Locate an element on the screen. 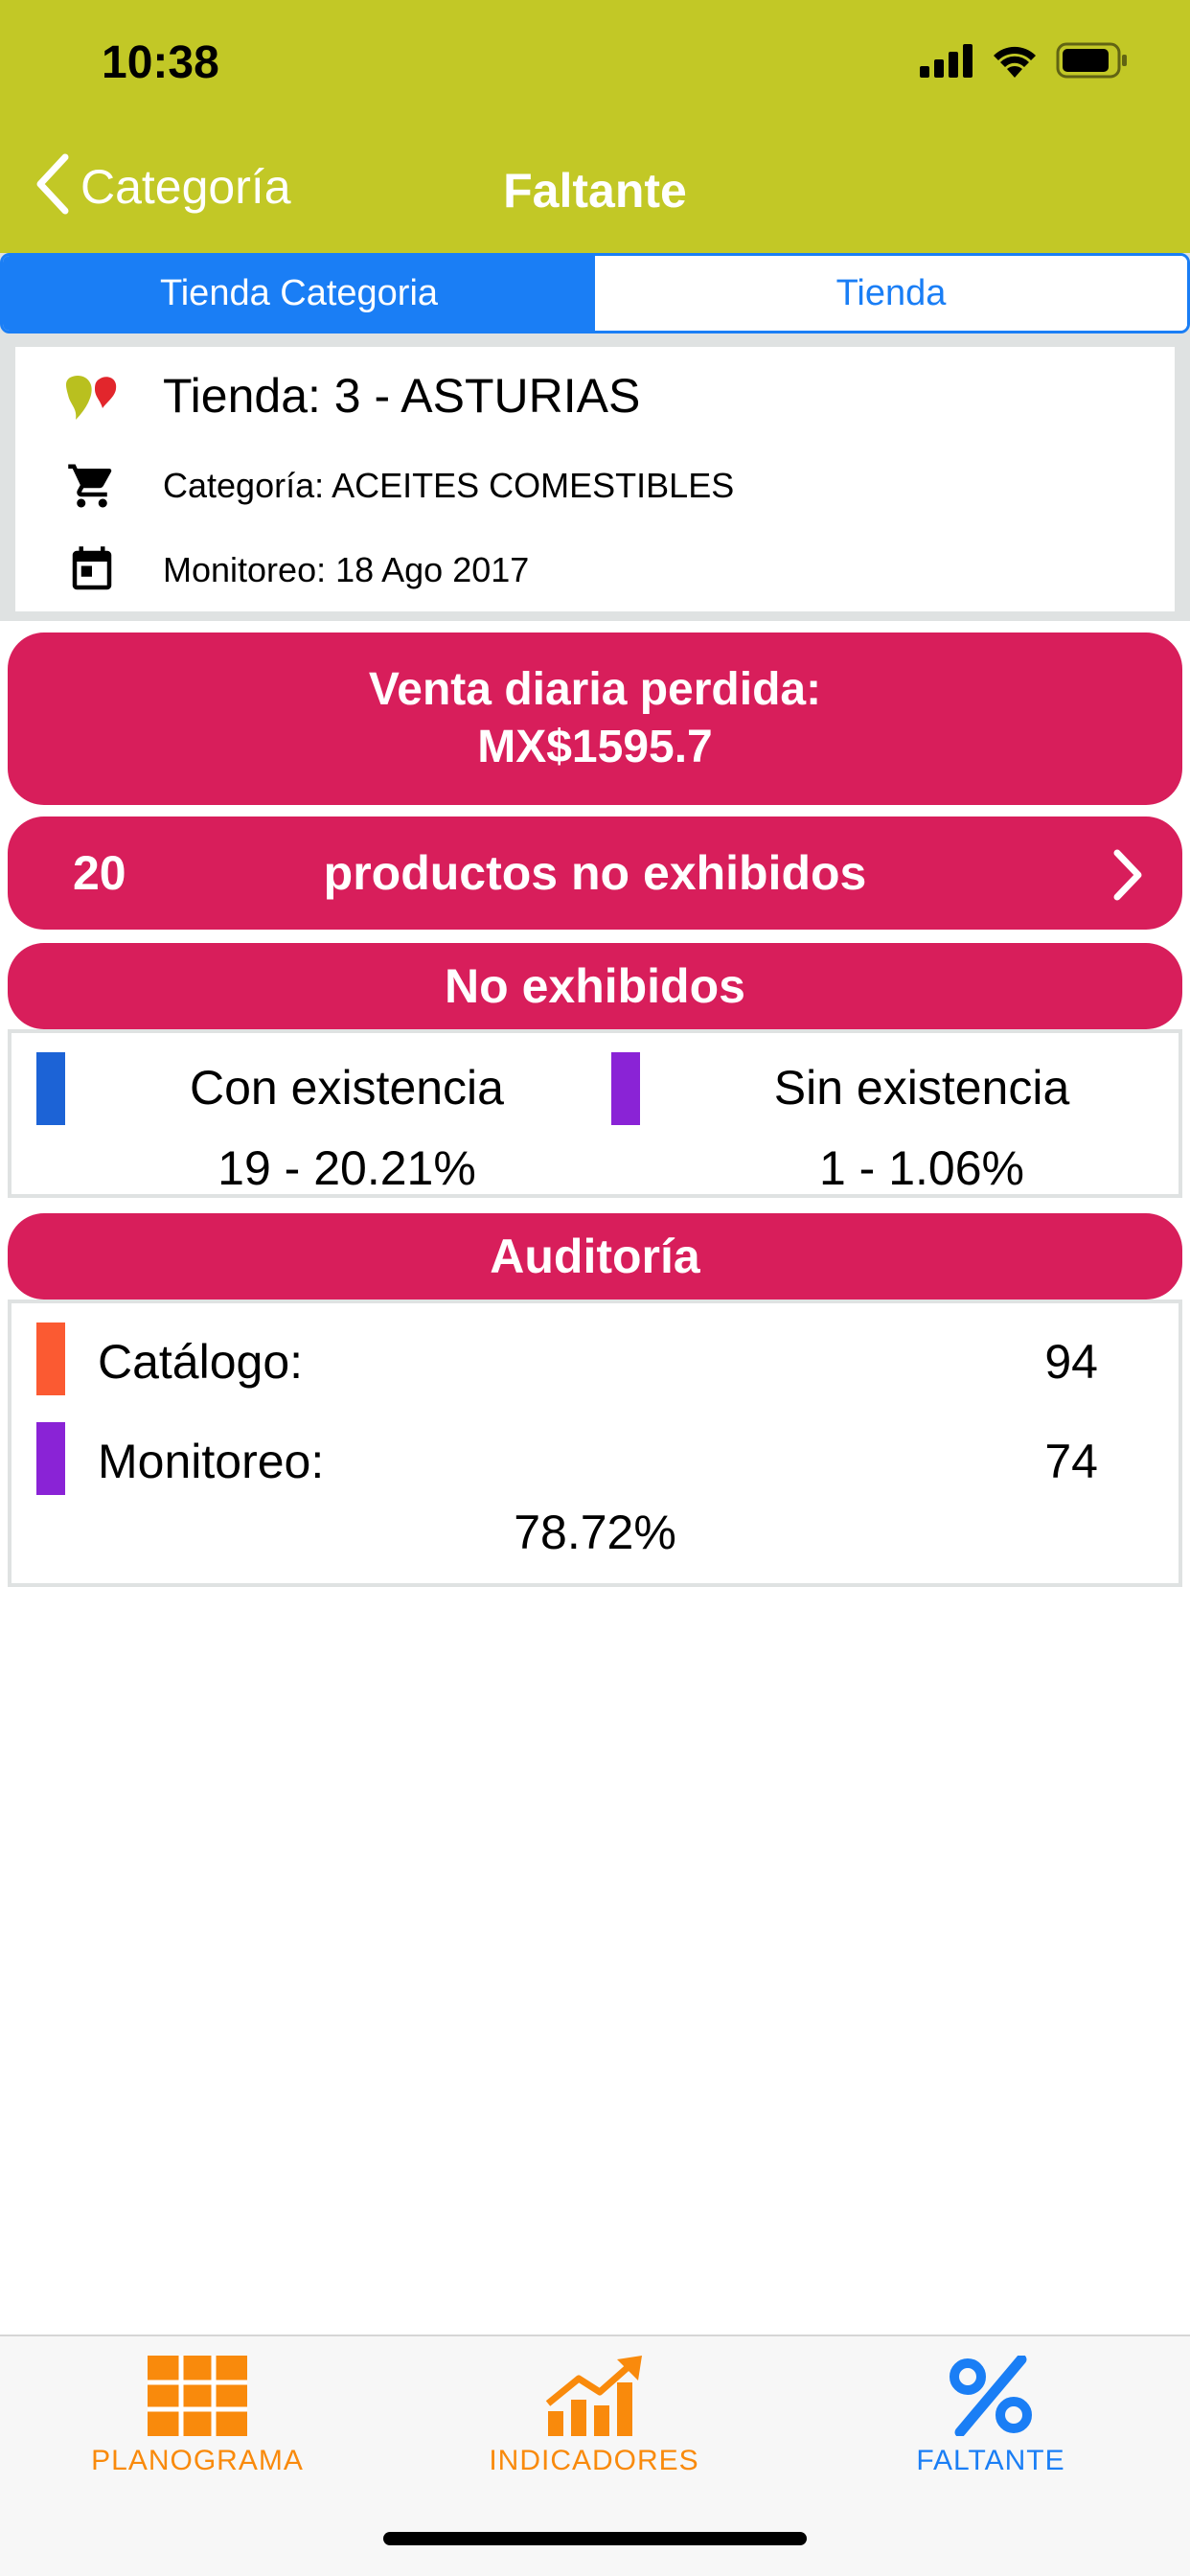  planogram-grid-icon is located at coordinates (198, 2398).